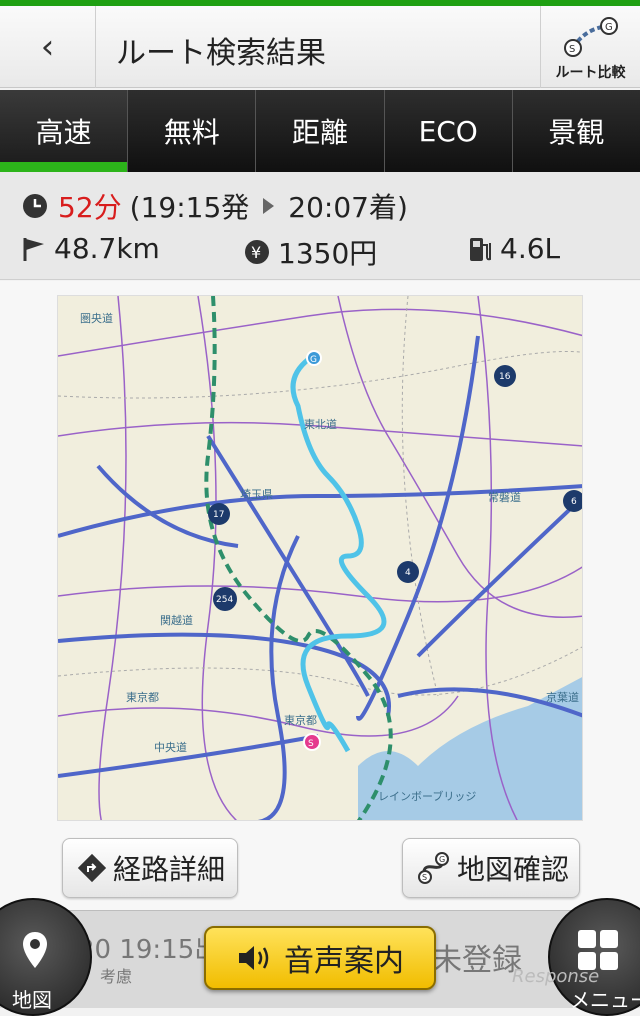  What do you see at coordinates (513, 869) in the screenshot?
I see `map-confirm-label: 地図確認` at bounding box center [513, 869].